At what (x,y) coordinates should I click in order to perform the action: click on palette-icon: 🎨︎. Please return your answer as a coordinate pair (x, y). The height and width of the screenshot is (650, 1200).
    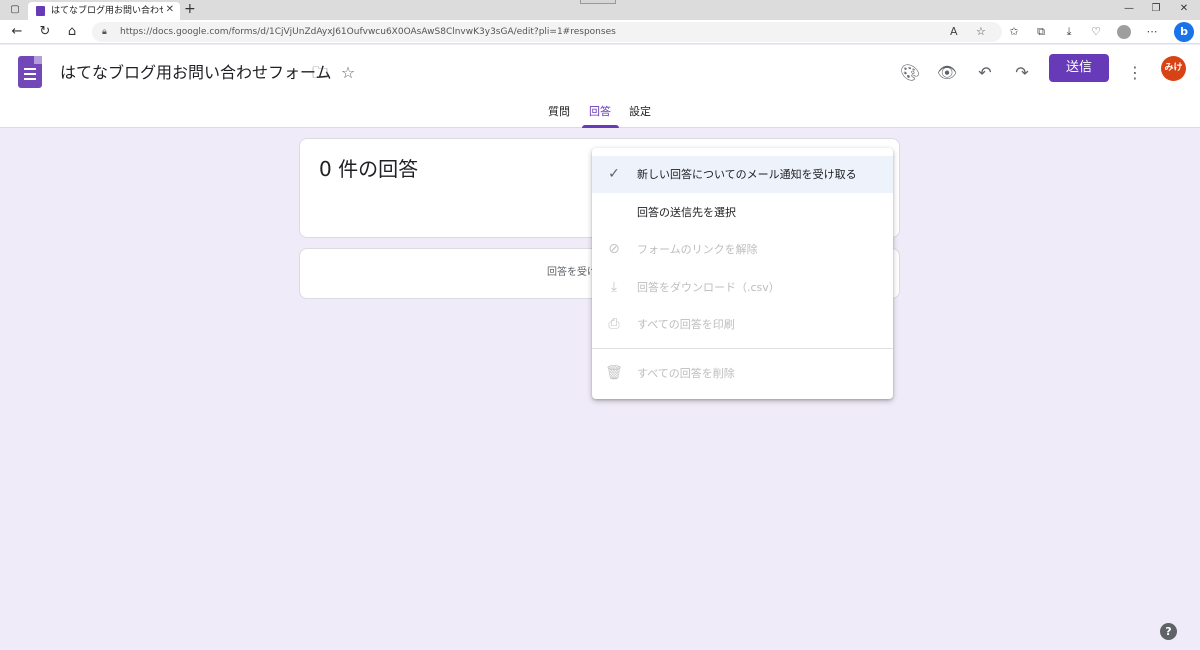
    Looking at the image, I should click on (910, 73).